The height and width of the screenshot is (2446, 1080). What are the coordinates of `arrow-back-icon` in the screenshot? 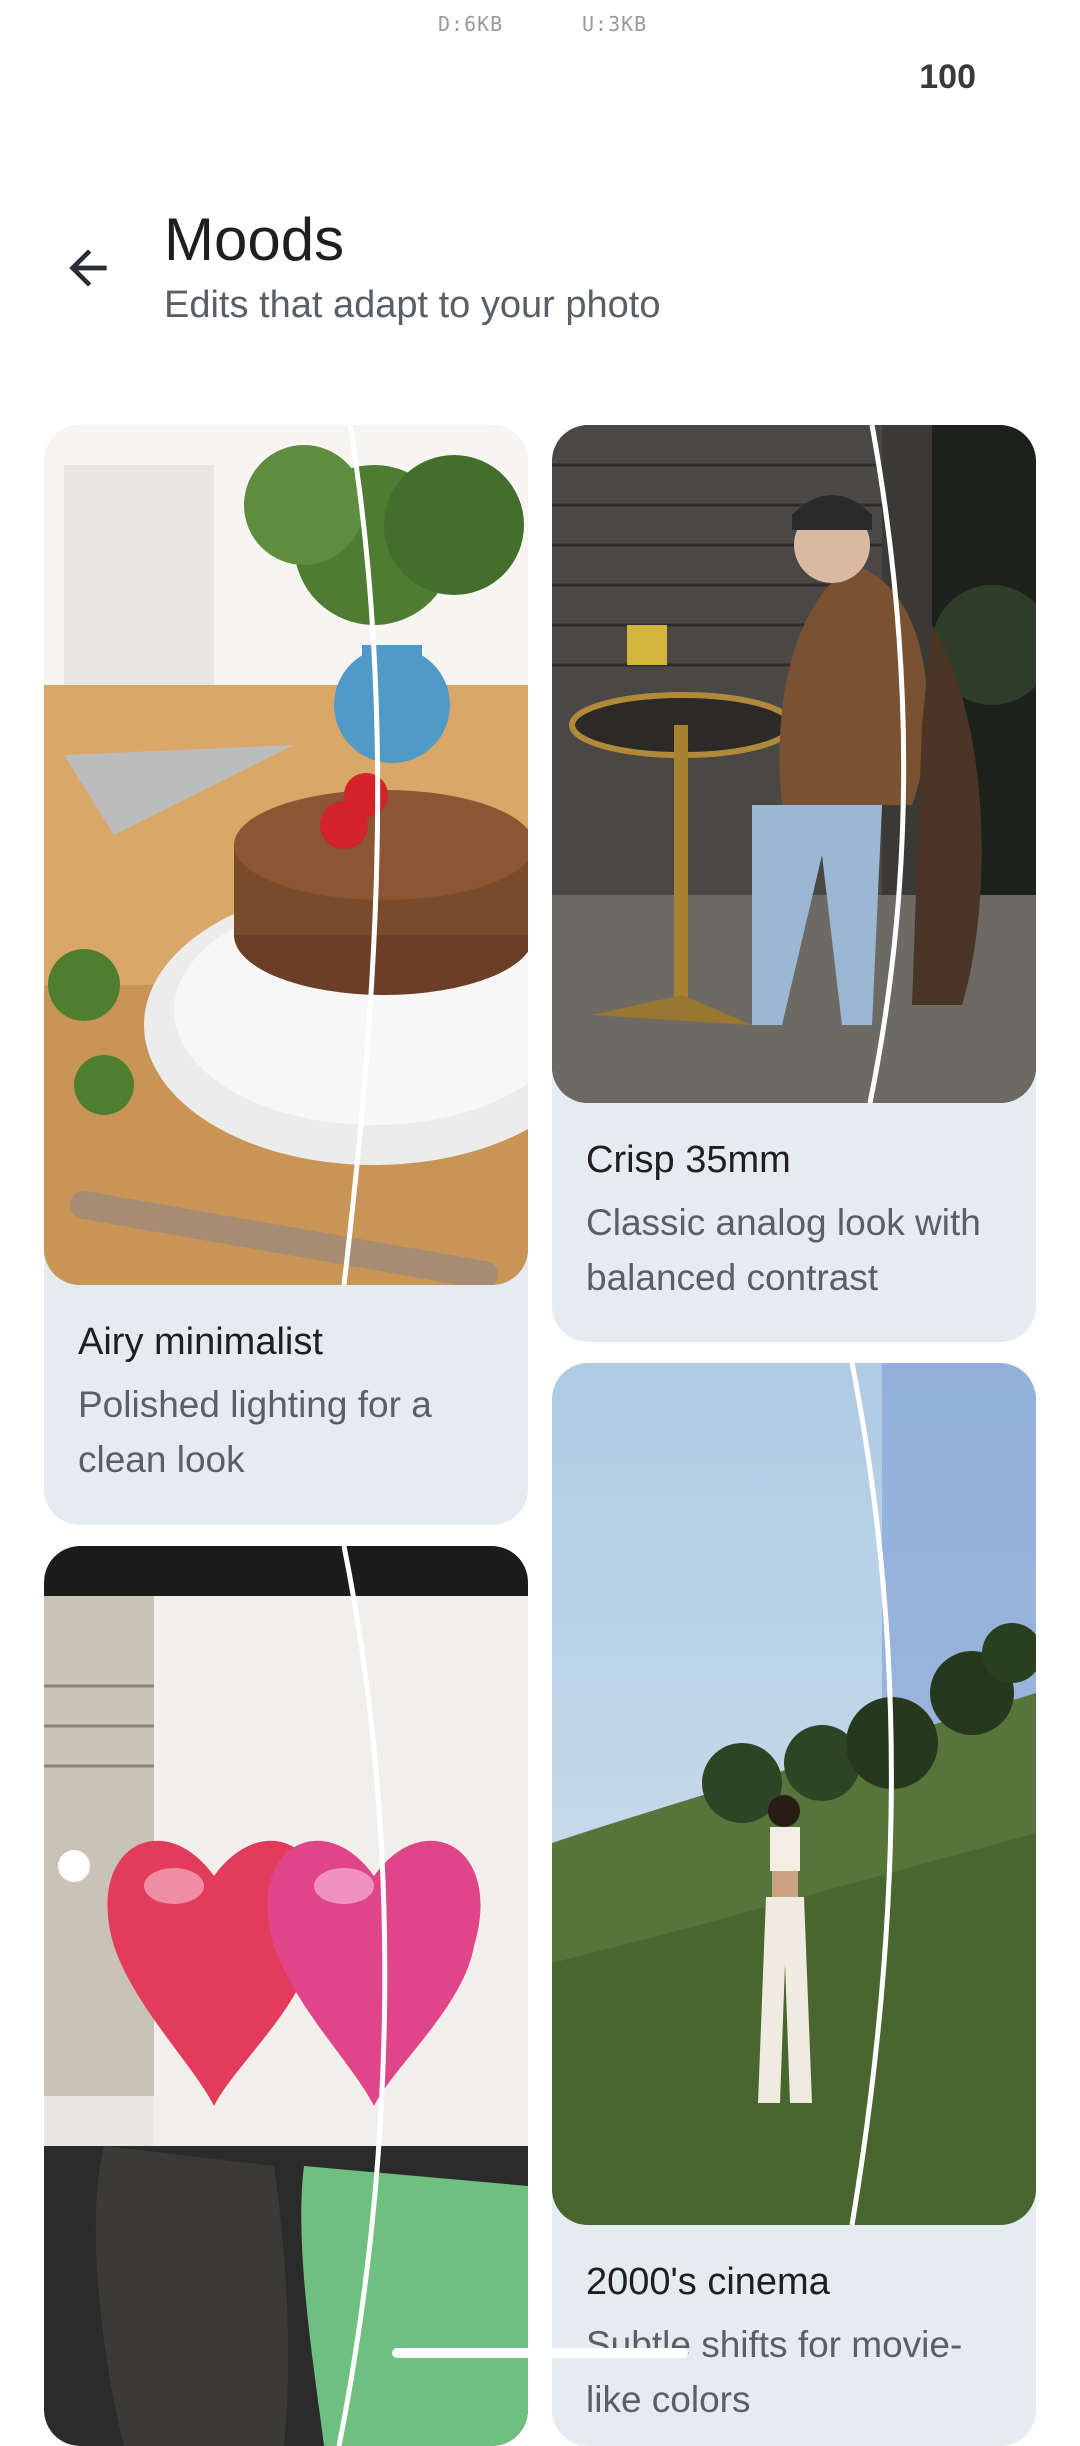 It's located at (88, 268).